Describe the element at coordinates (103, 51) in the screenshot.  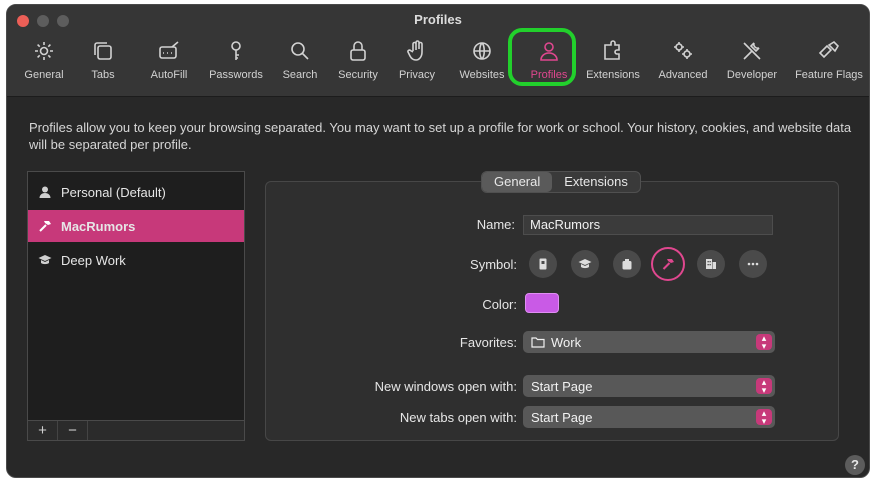
I see `tabs-icon` at that location.